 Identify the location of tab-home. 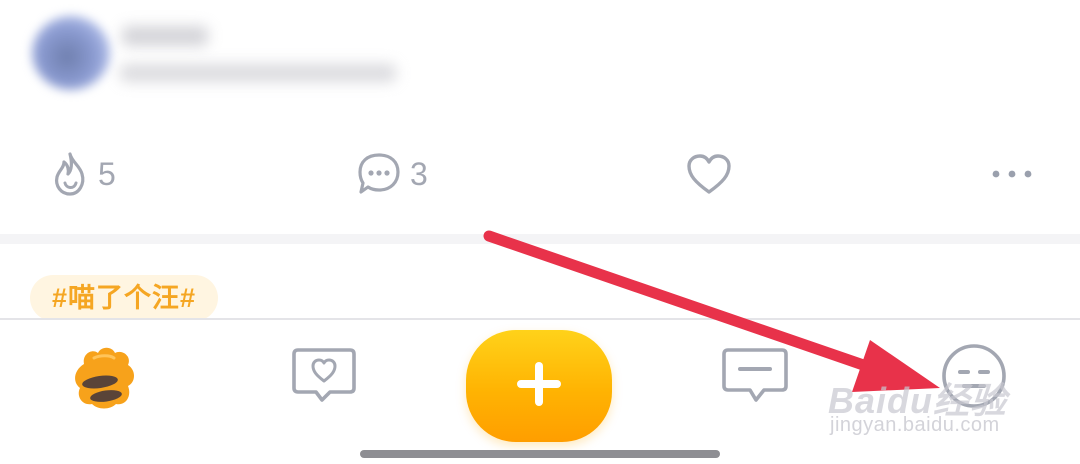
(106, 377).